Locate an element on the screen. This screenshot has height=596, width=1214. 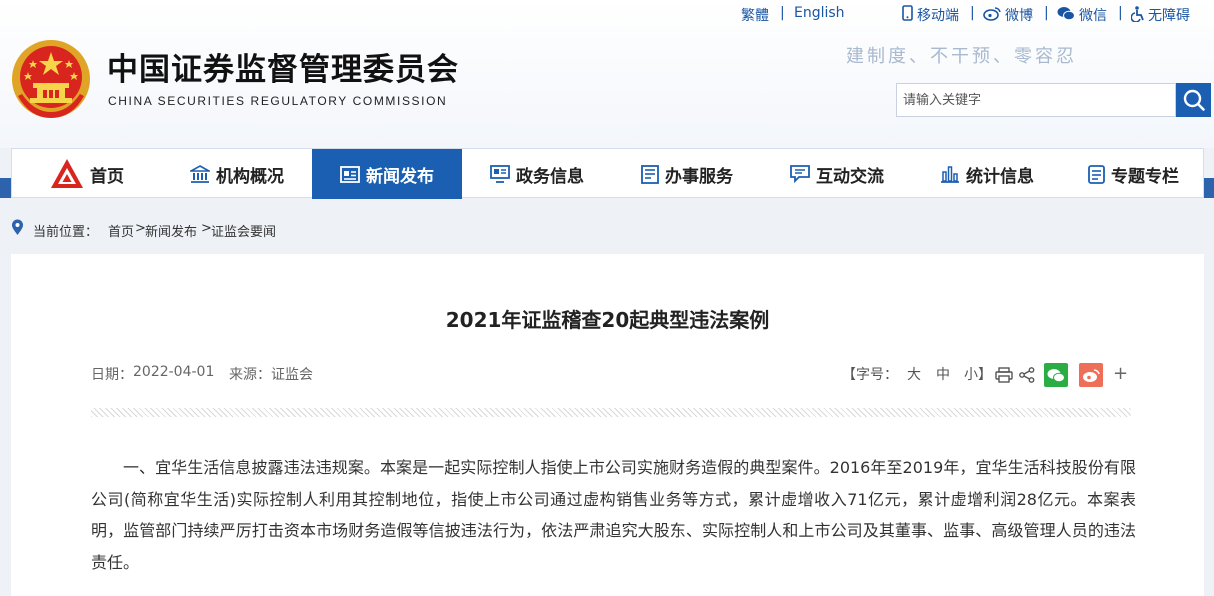
more-share-button: + is located at coordinates (1120, 373).